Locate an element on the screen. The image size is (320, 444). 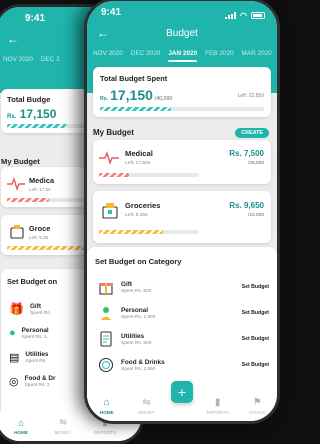
tab-label: MONEY is located at coordinates (146, 412).